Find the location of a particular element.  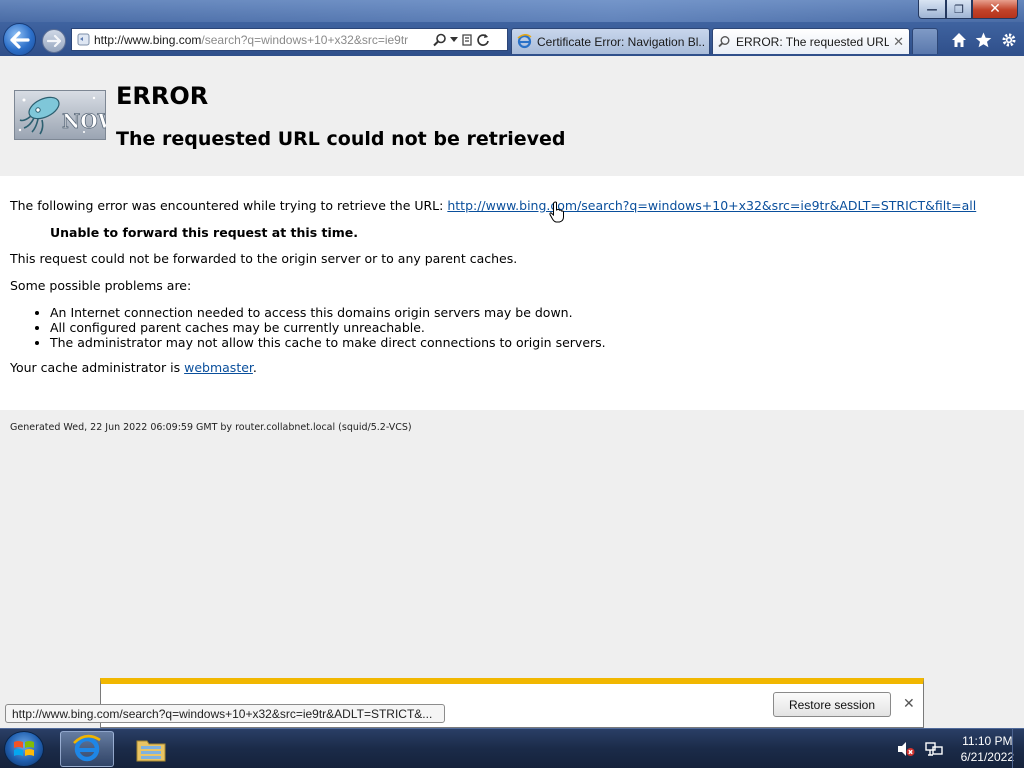

taskbar-windows-explorer is located at coordinates (151, 749).